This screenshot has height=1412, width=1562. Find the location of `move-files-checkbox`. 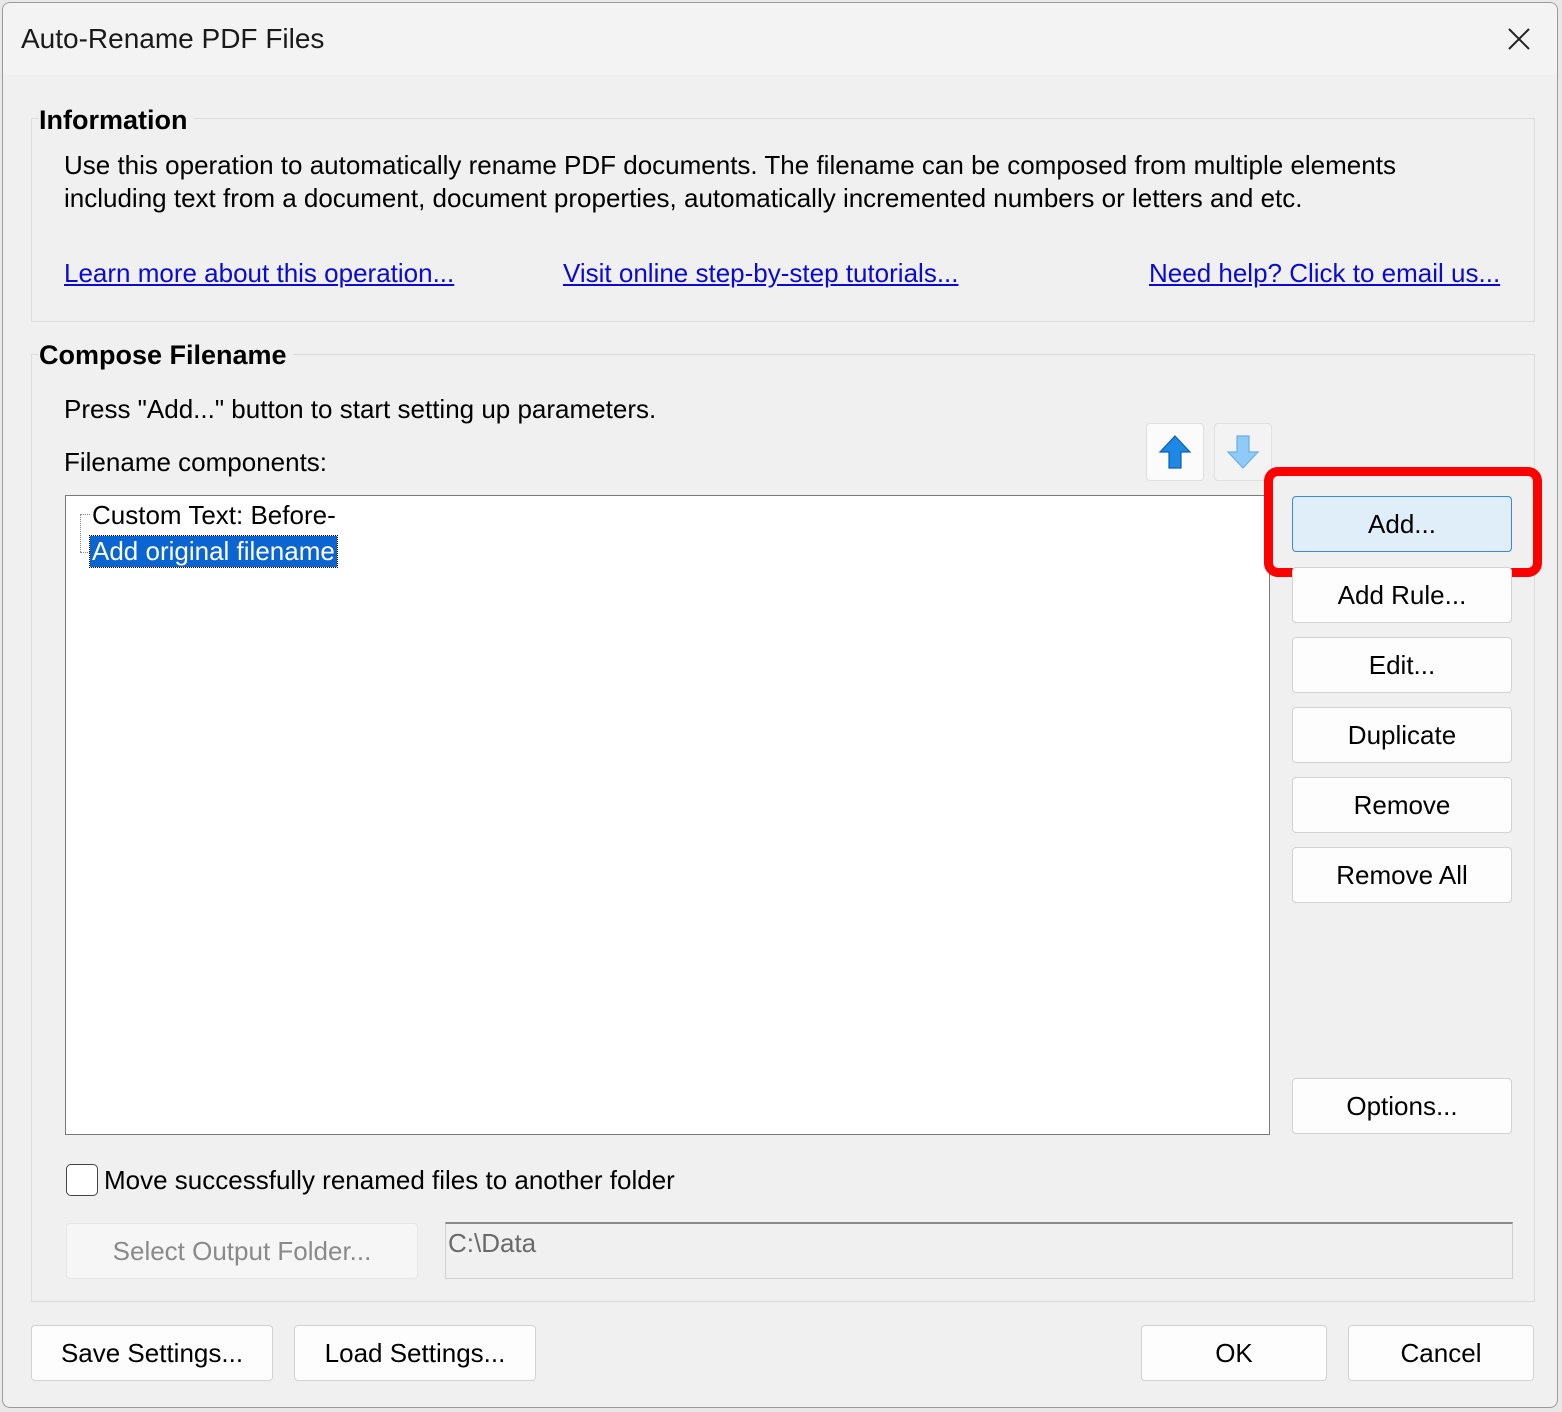

move-files-checkbox is located at coordinates (82, 1180).